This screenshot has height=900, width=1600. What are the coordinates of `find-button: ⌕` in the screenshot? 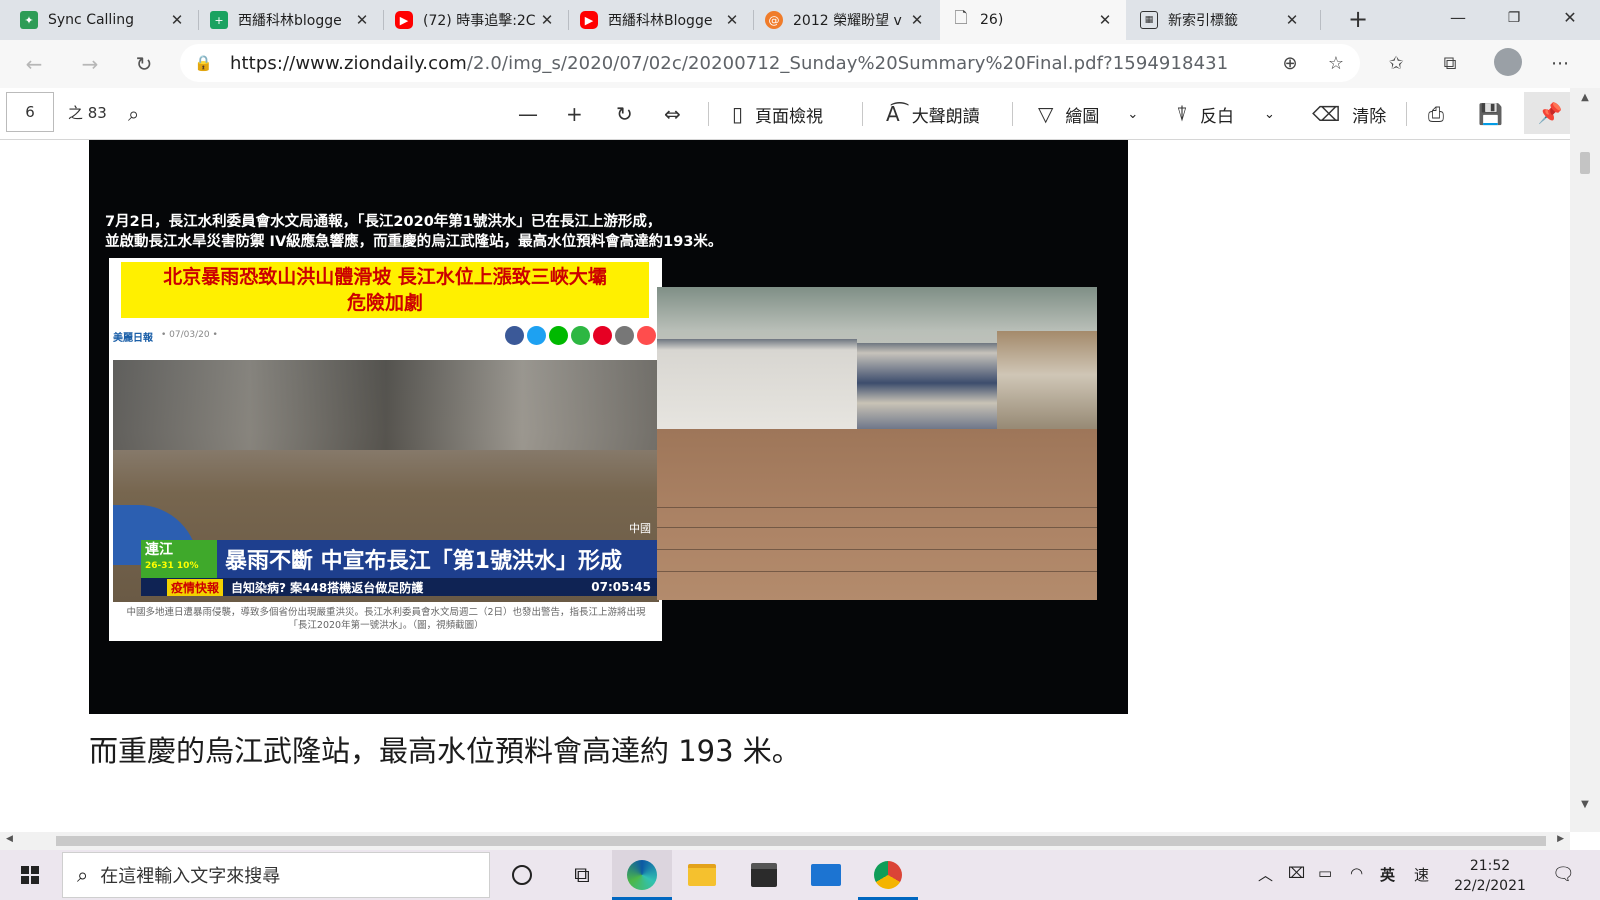 It's located at (139, 114).